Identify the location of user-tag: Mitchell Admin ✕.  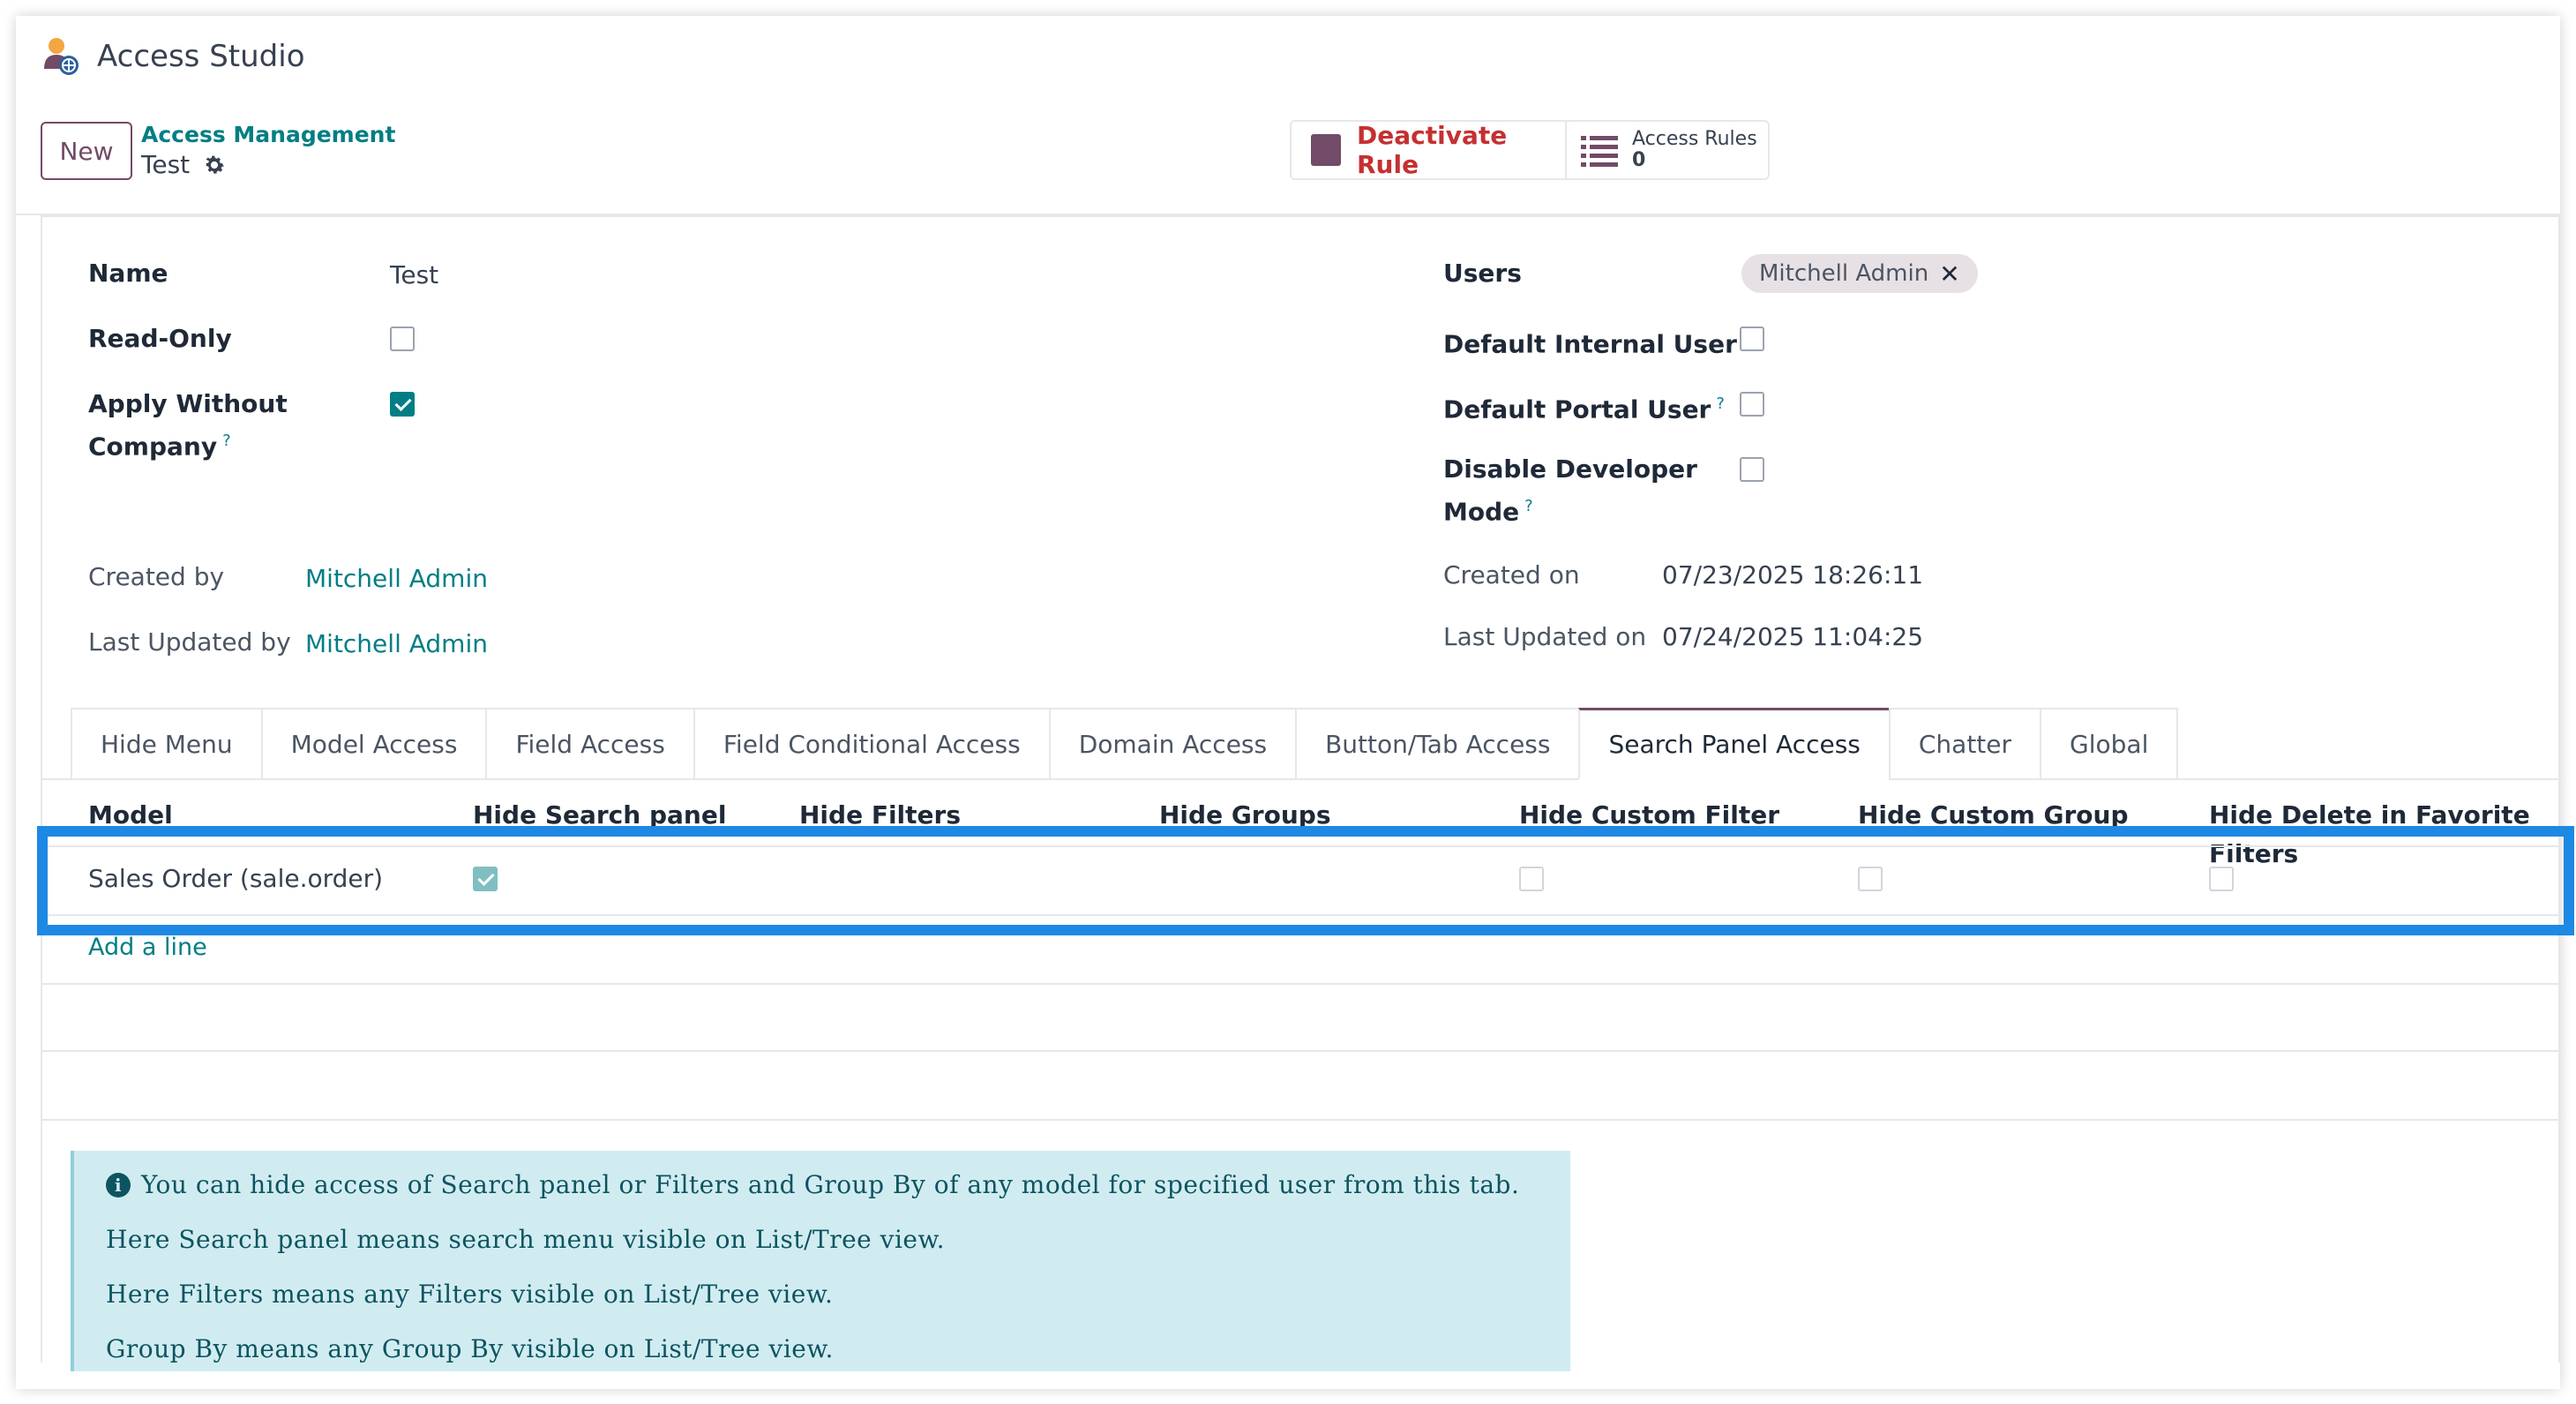
(1860, 274).